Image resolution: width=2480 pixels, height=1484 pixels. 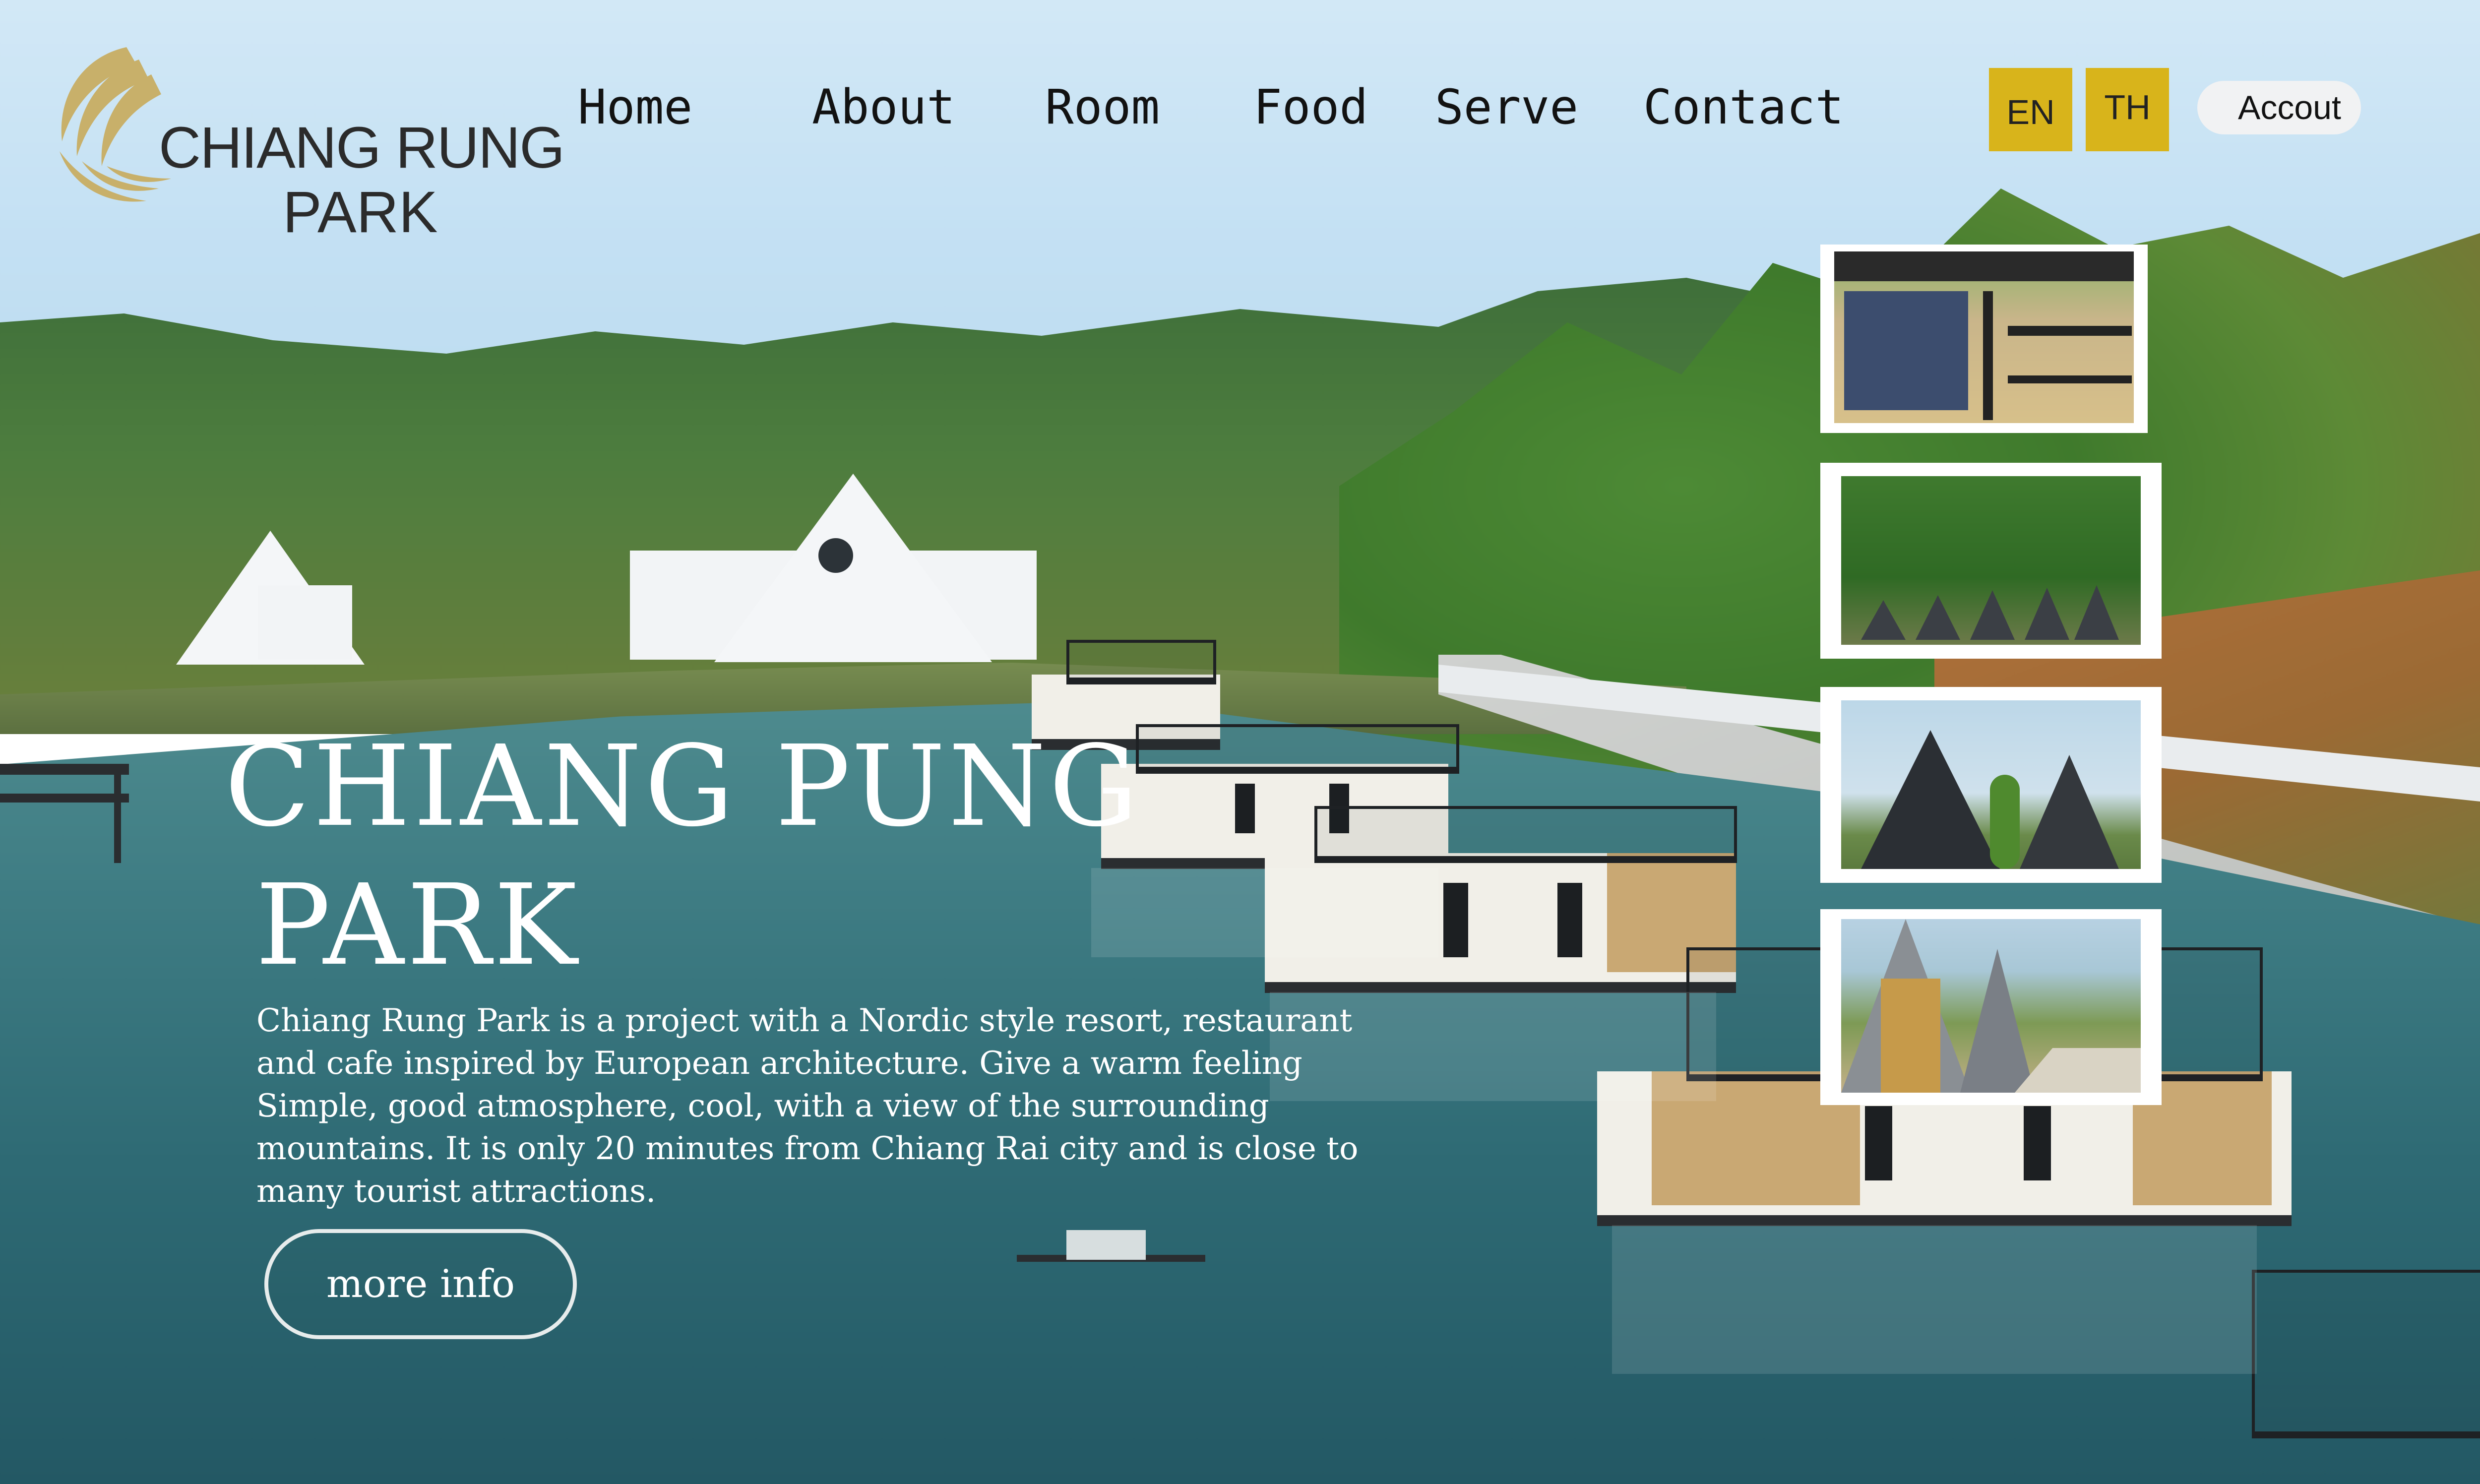 What do you see at coordinates (1743, 107) in the screenshot?
I see `nav-contact: Contact` at bounding box center [1743, 107].